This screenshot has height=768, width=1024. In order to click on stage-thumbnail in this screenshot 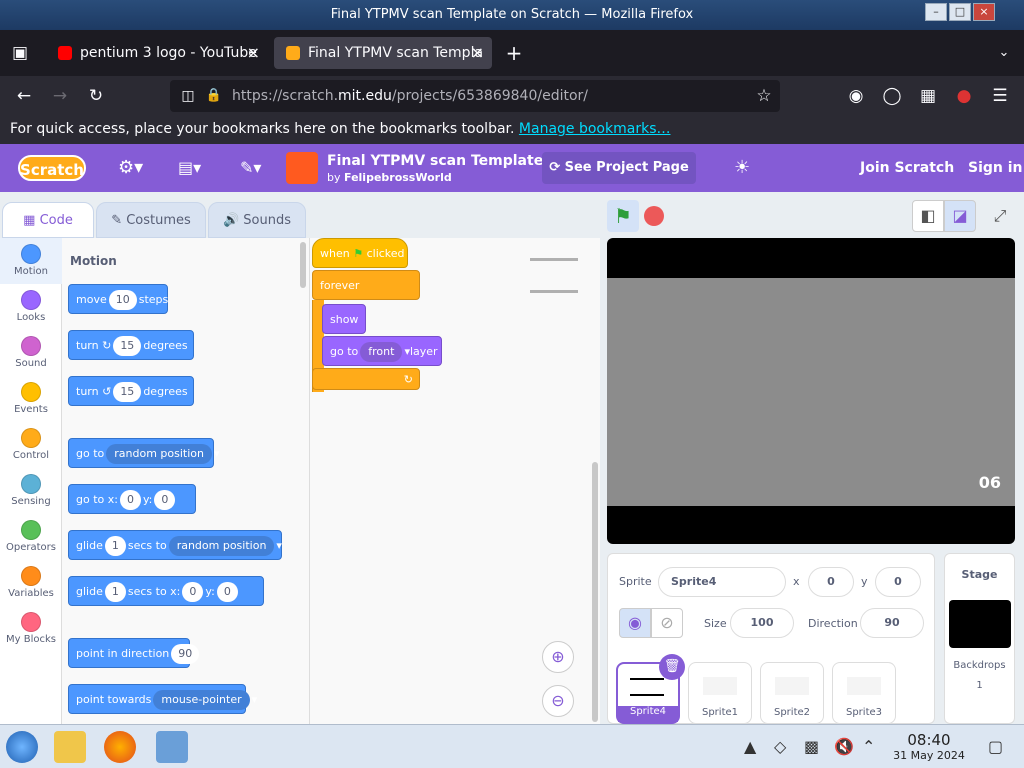, I will do `click(980, 624)`.